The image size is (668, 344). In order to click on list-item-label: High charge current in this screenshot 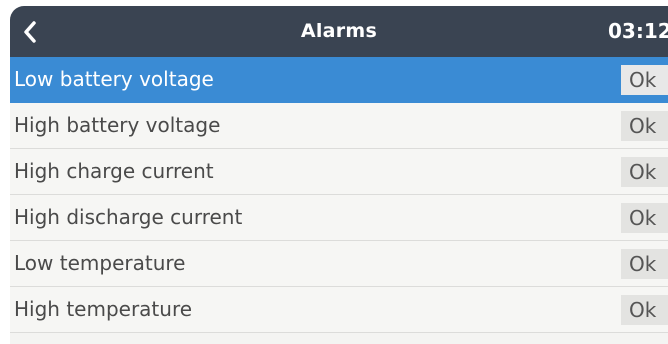, I will do `click(114, 171)`.